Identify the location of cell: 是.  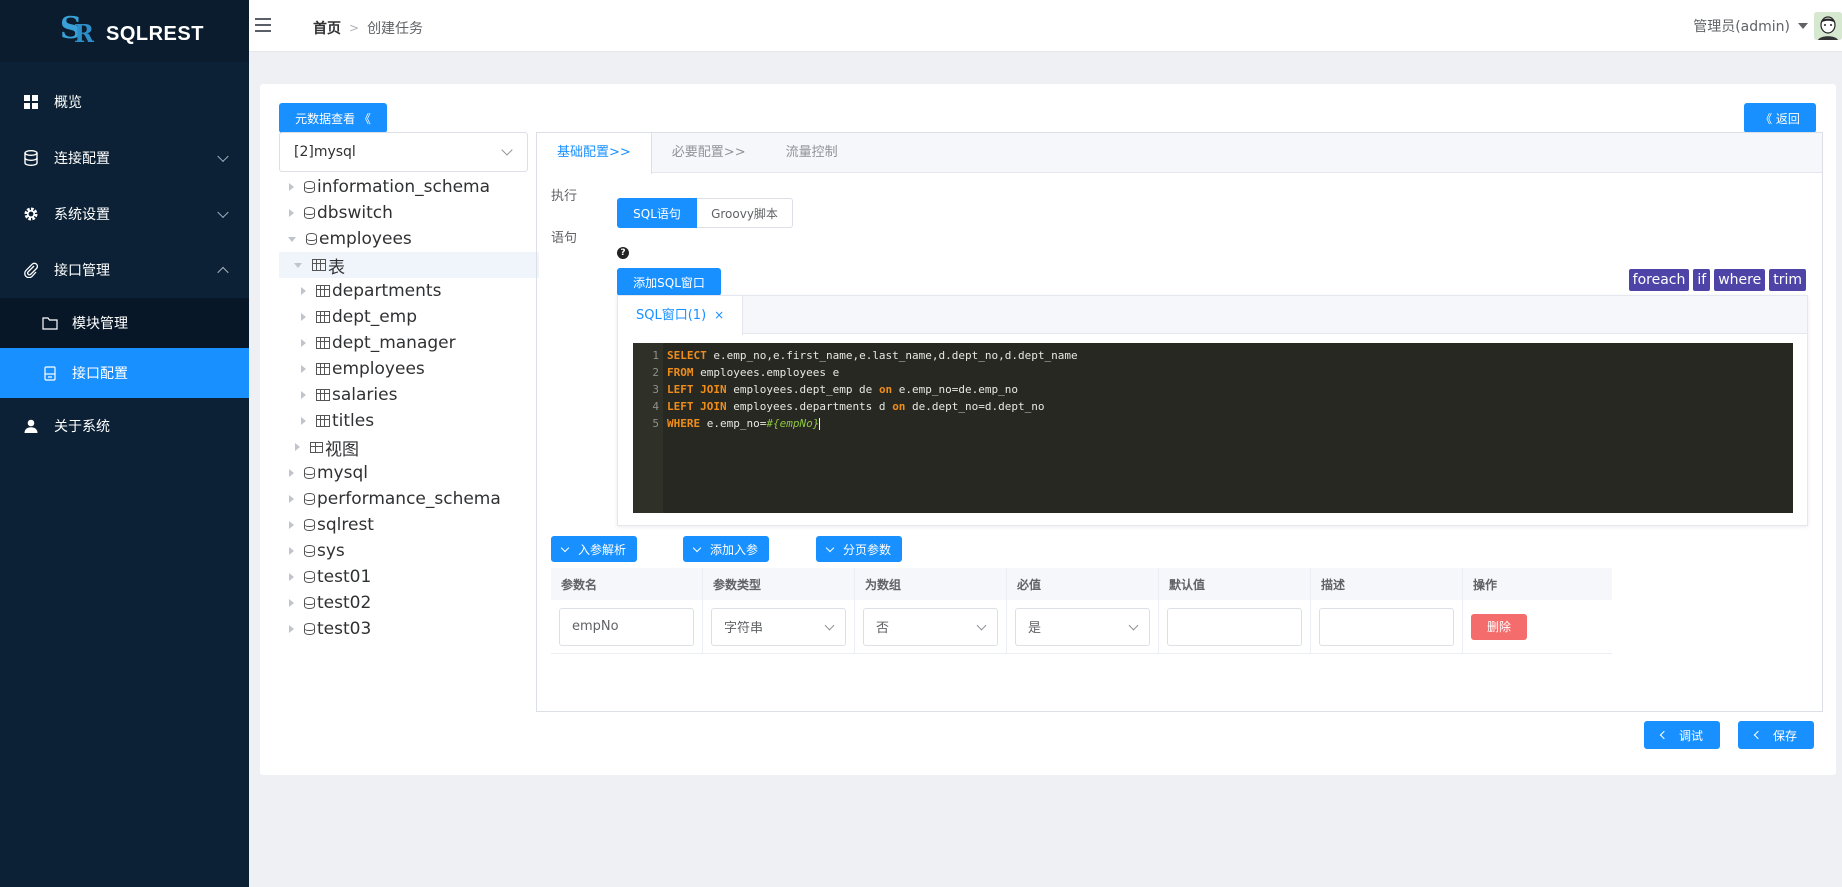
(1083, 627).